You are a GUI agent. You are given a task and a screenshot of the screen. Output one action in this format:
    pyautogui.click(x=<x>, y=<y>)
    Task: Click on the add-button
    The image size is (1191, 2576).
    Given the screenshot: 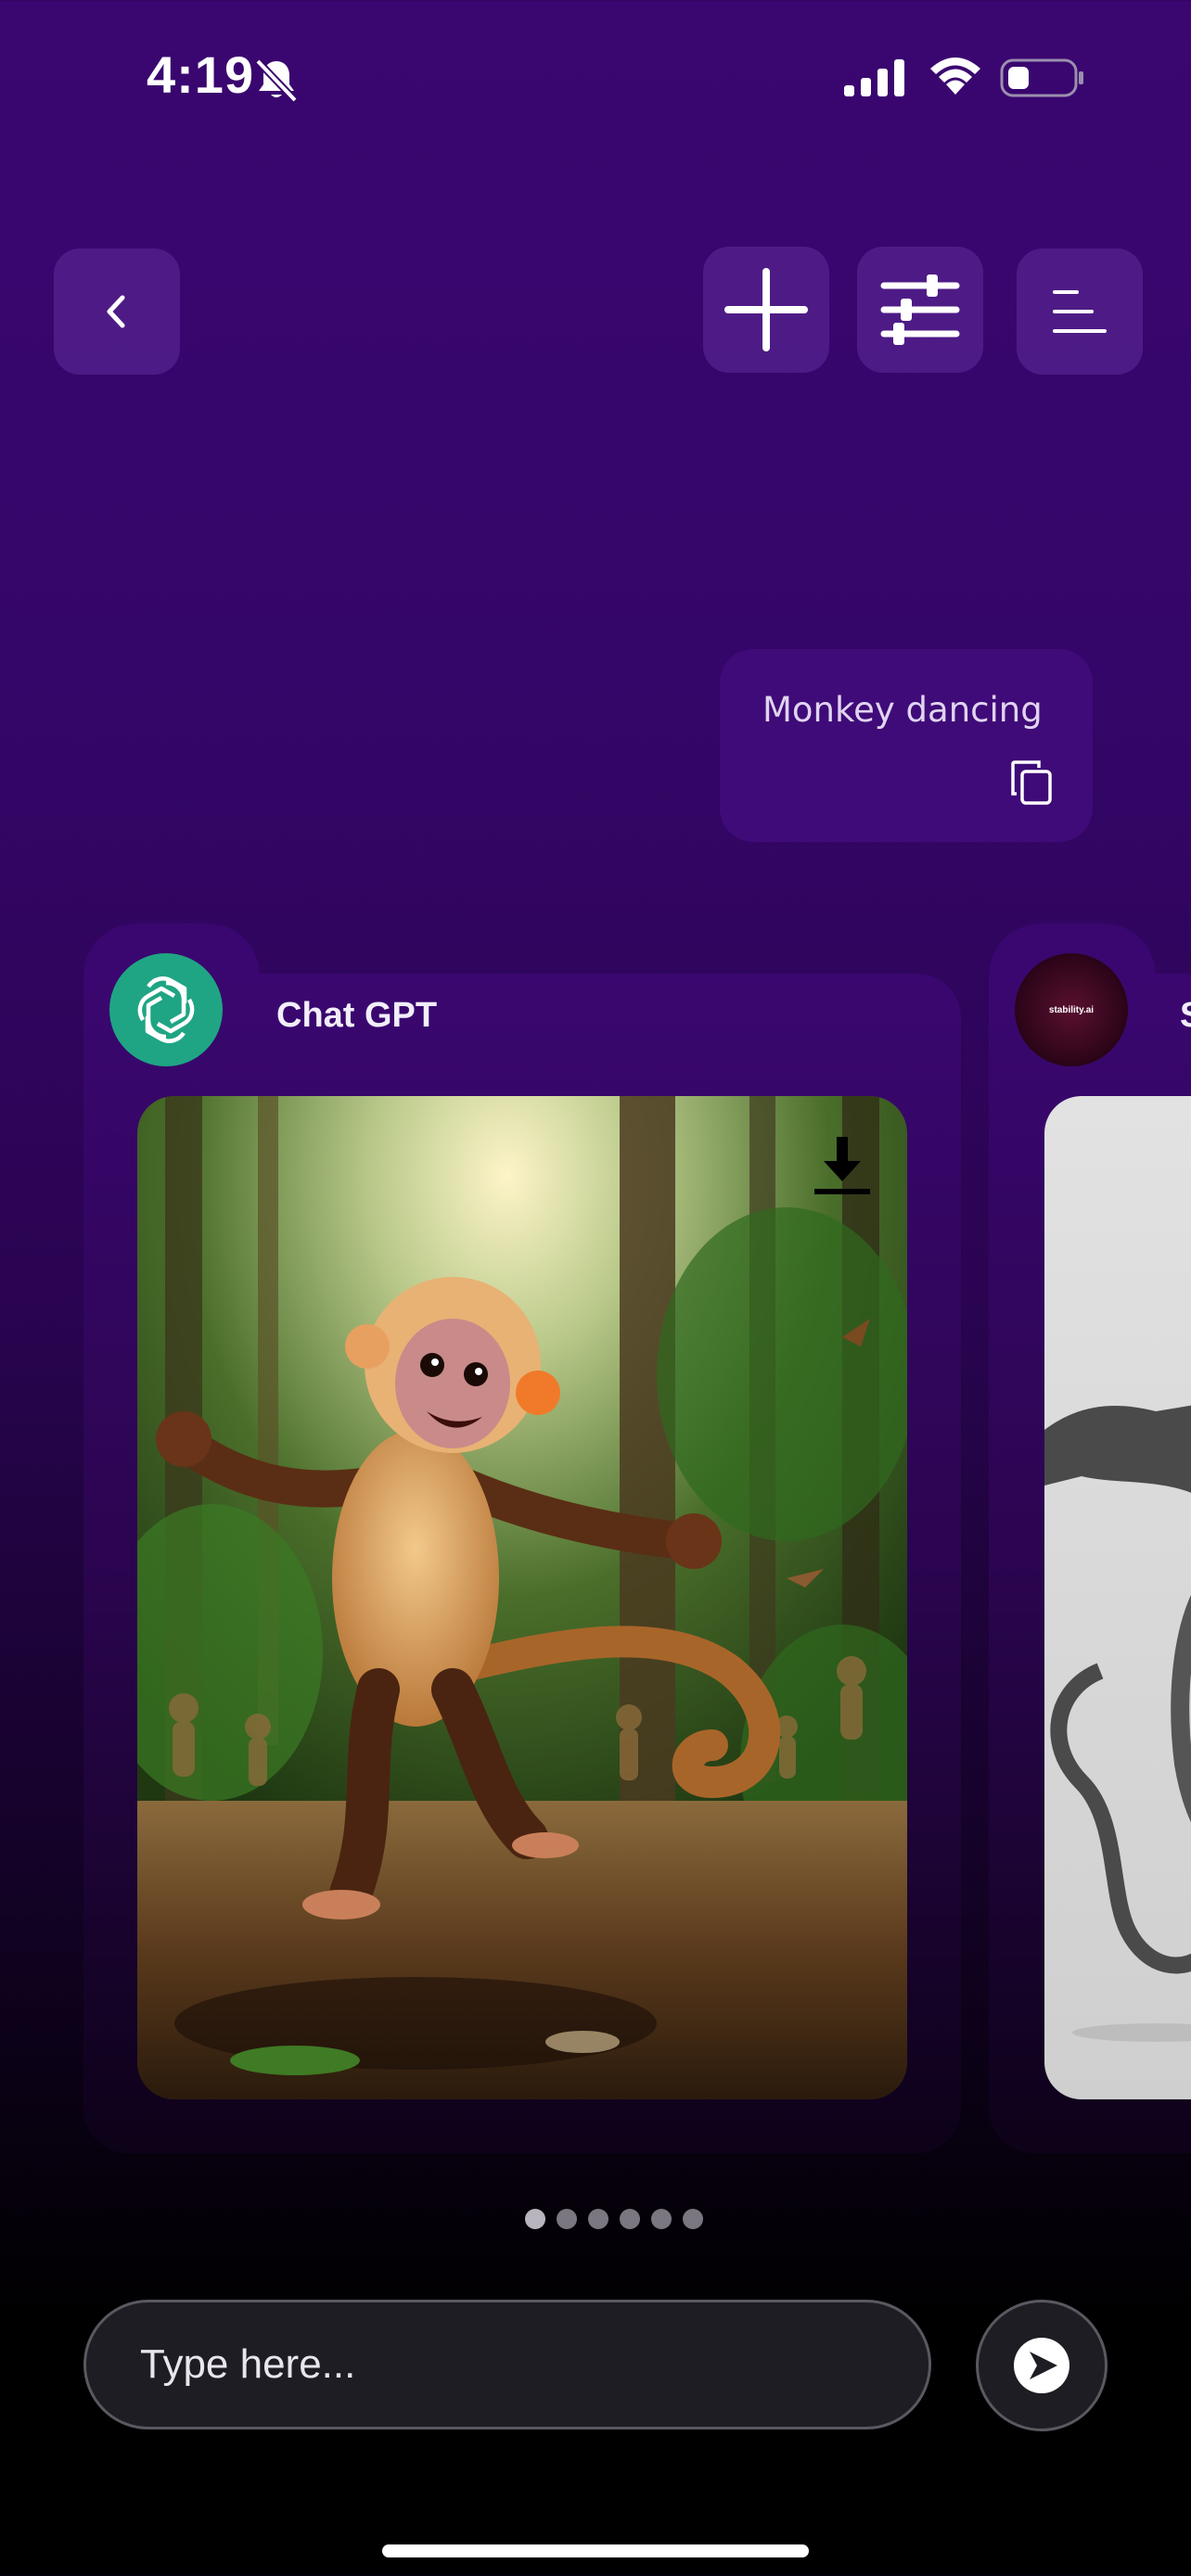 What is the action you would take?
    pyautogui.click(x=766, y=310)
    